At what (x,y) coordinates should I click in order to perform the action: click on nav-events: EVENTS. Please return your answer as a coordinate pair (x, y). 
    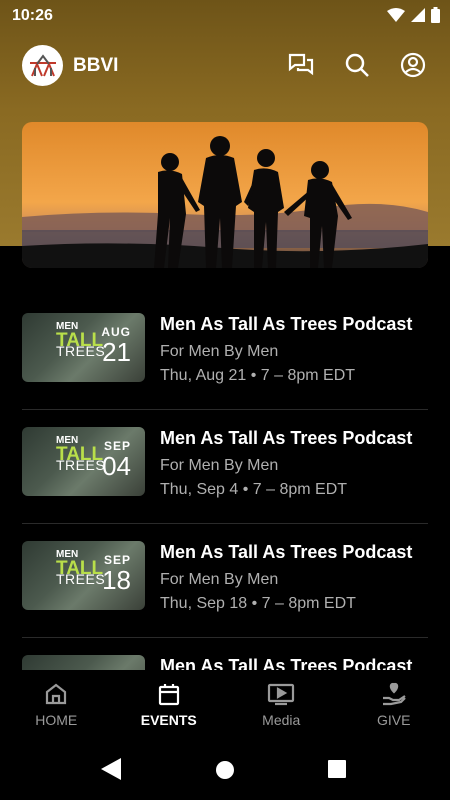
    Looking at the image, I should click on (169, 703).